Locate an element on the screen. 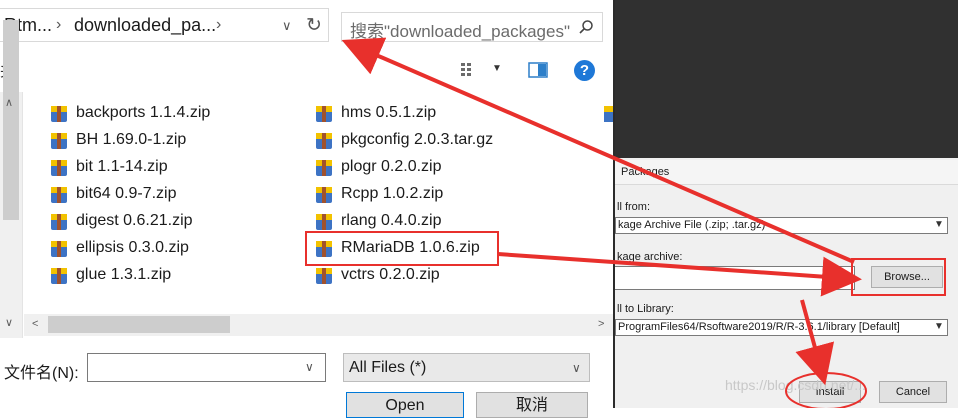 The width and height of the screenshot is (958, 419). file-name: ellipsis 0.3.0.zip is located at coordinates (132, 247).